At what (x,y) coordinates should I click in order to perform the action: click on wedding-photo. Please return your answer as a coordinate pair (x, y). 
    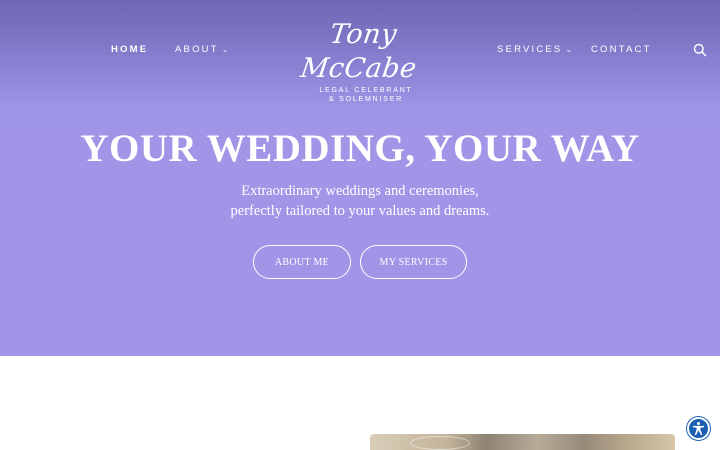
    Looking at the image, I should click on (522, 442).